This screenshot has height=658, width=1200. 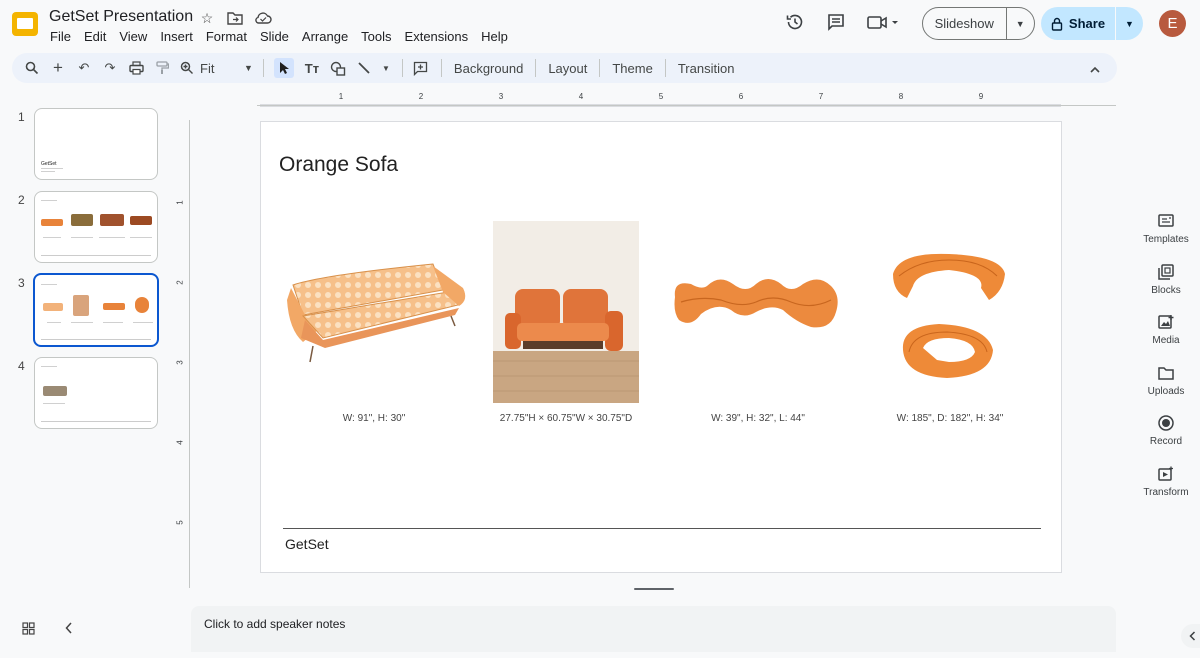 What do you see at coordinates (883, 22) in the screenshot?
I see `meet-icon` at bounding box center [883, 22].